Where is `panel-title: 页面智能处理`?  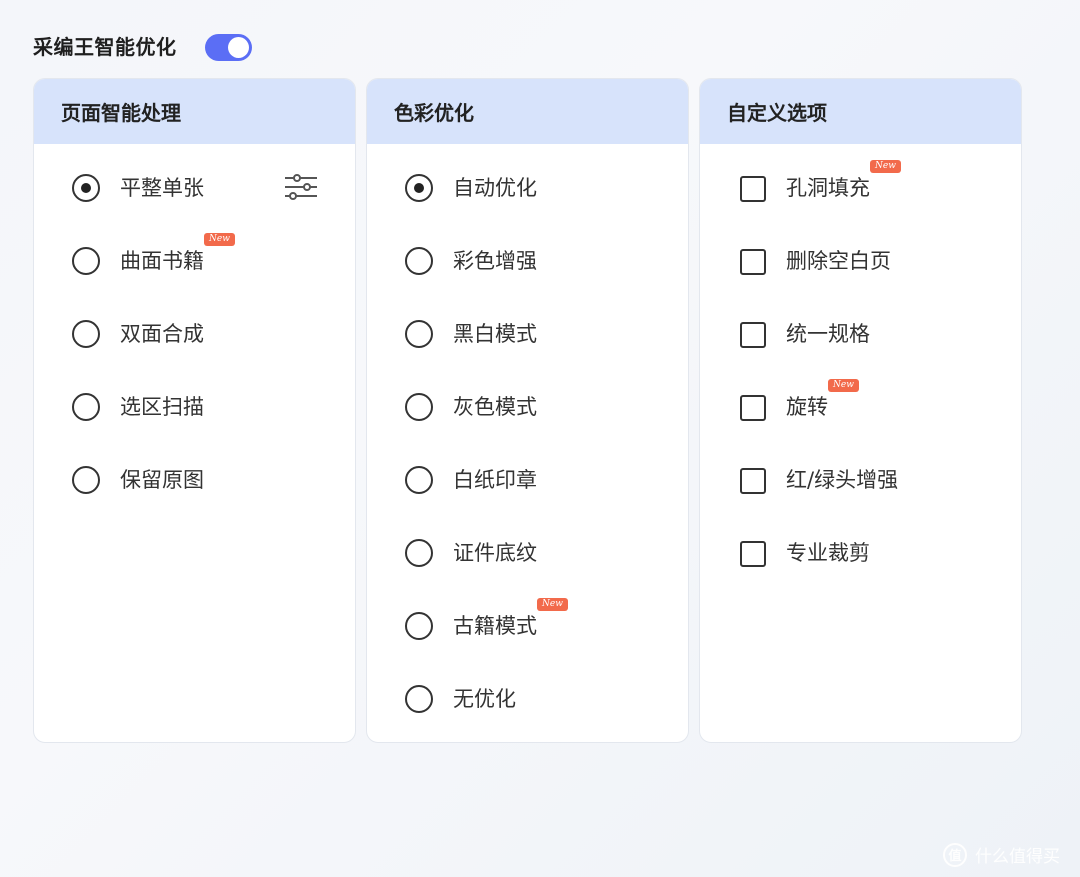
panel-title: 页面智能处理 is located at coordinates (194, 111).